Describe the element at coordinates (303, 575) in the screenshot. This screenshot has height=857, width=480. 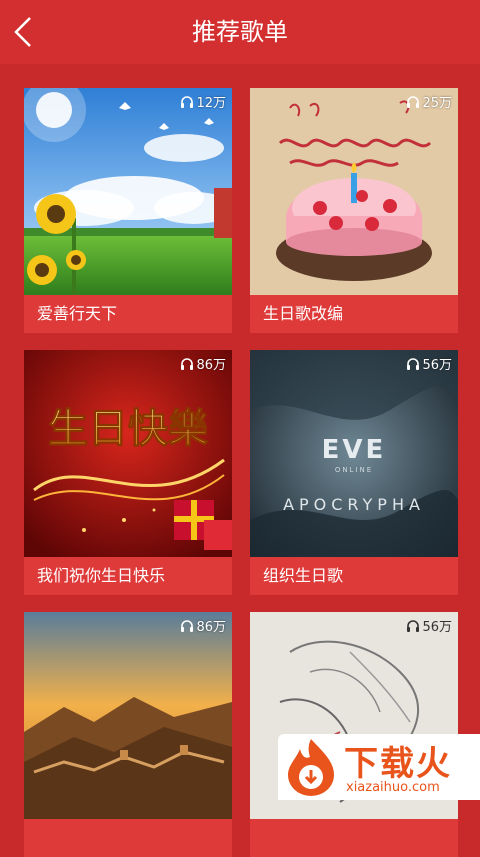
I see `playlist-title: 组织生日歌` at that location.